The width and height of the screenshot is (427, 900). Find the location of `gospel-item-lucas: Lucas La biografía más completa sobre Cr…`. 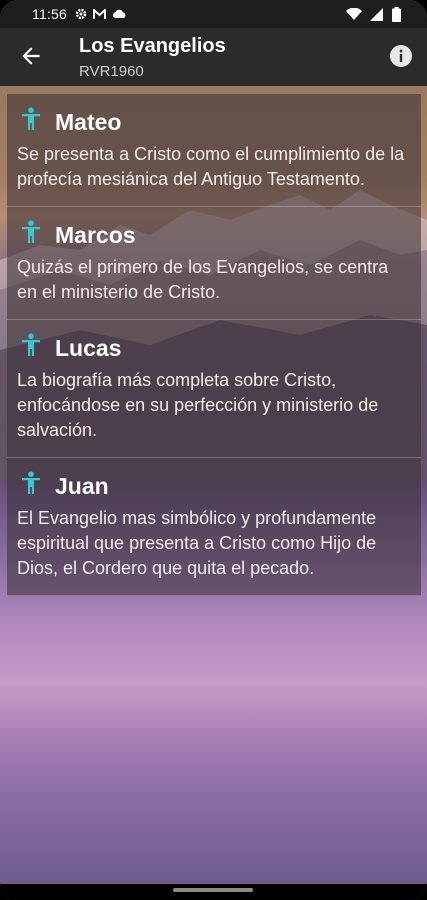

gospel-item-lucas: Lucas La biografía más completa sobre Cr… is located at coordinates (214, 389).